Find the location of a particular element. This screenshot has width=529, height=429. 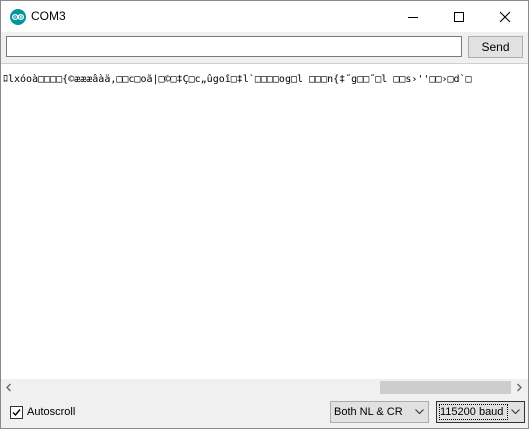

baud-rate-select: 115200 baud is located at coordinates (480, 412).